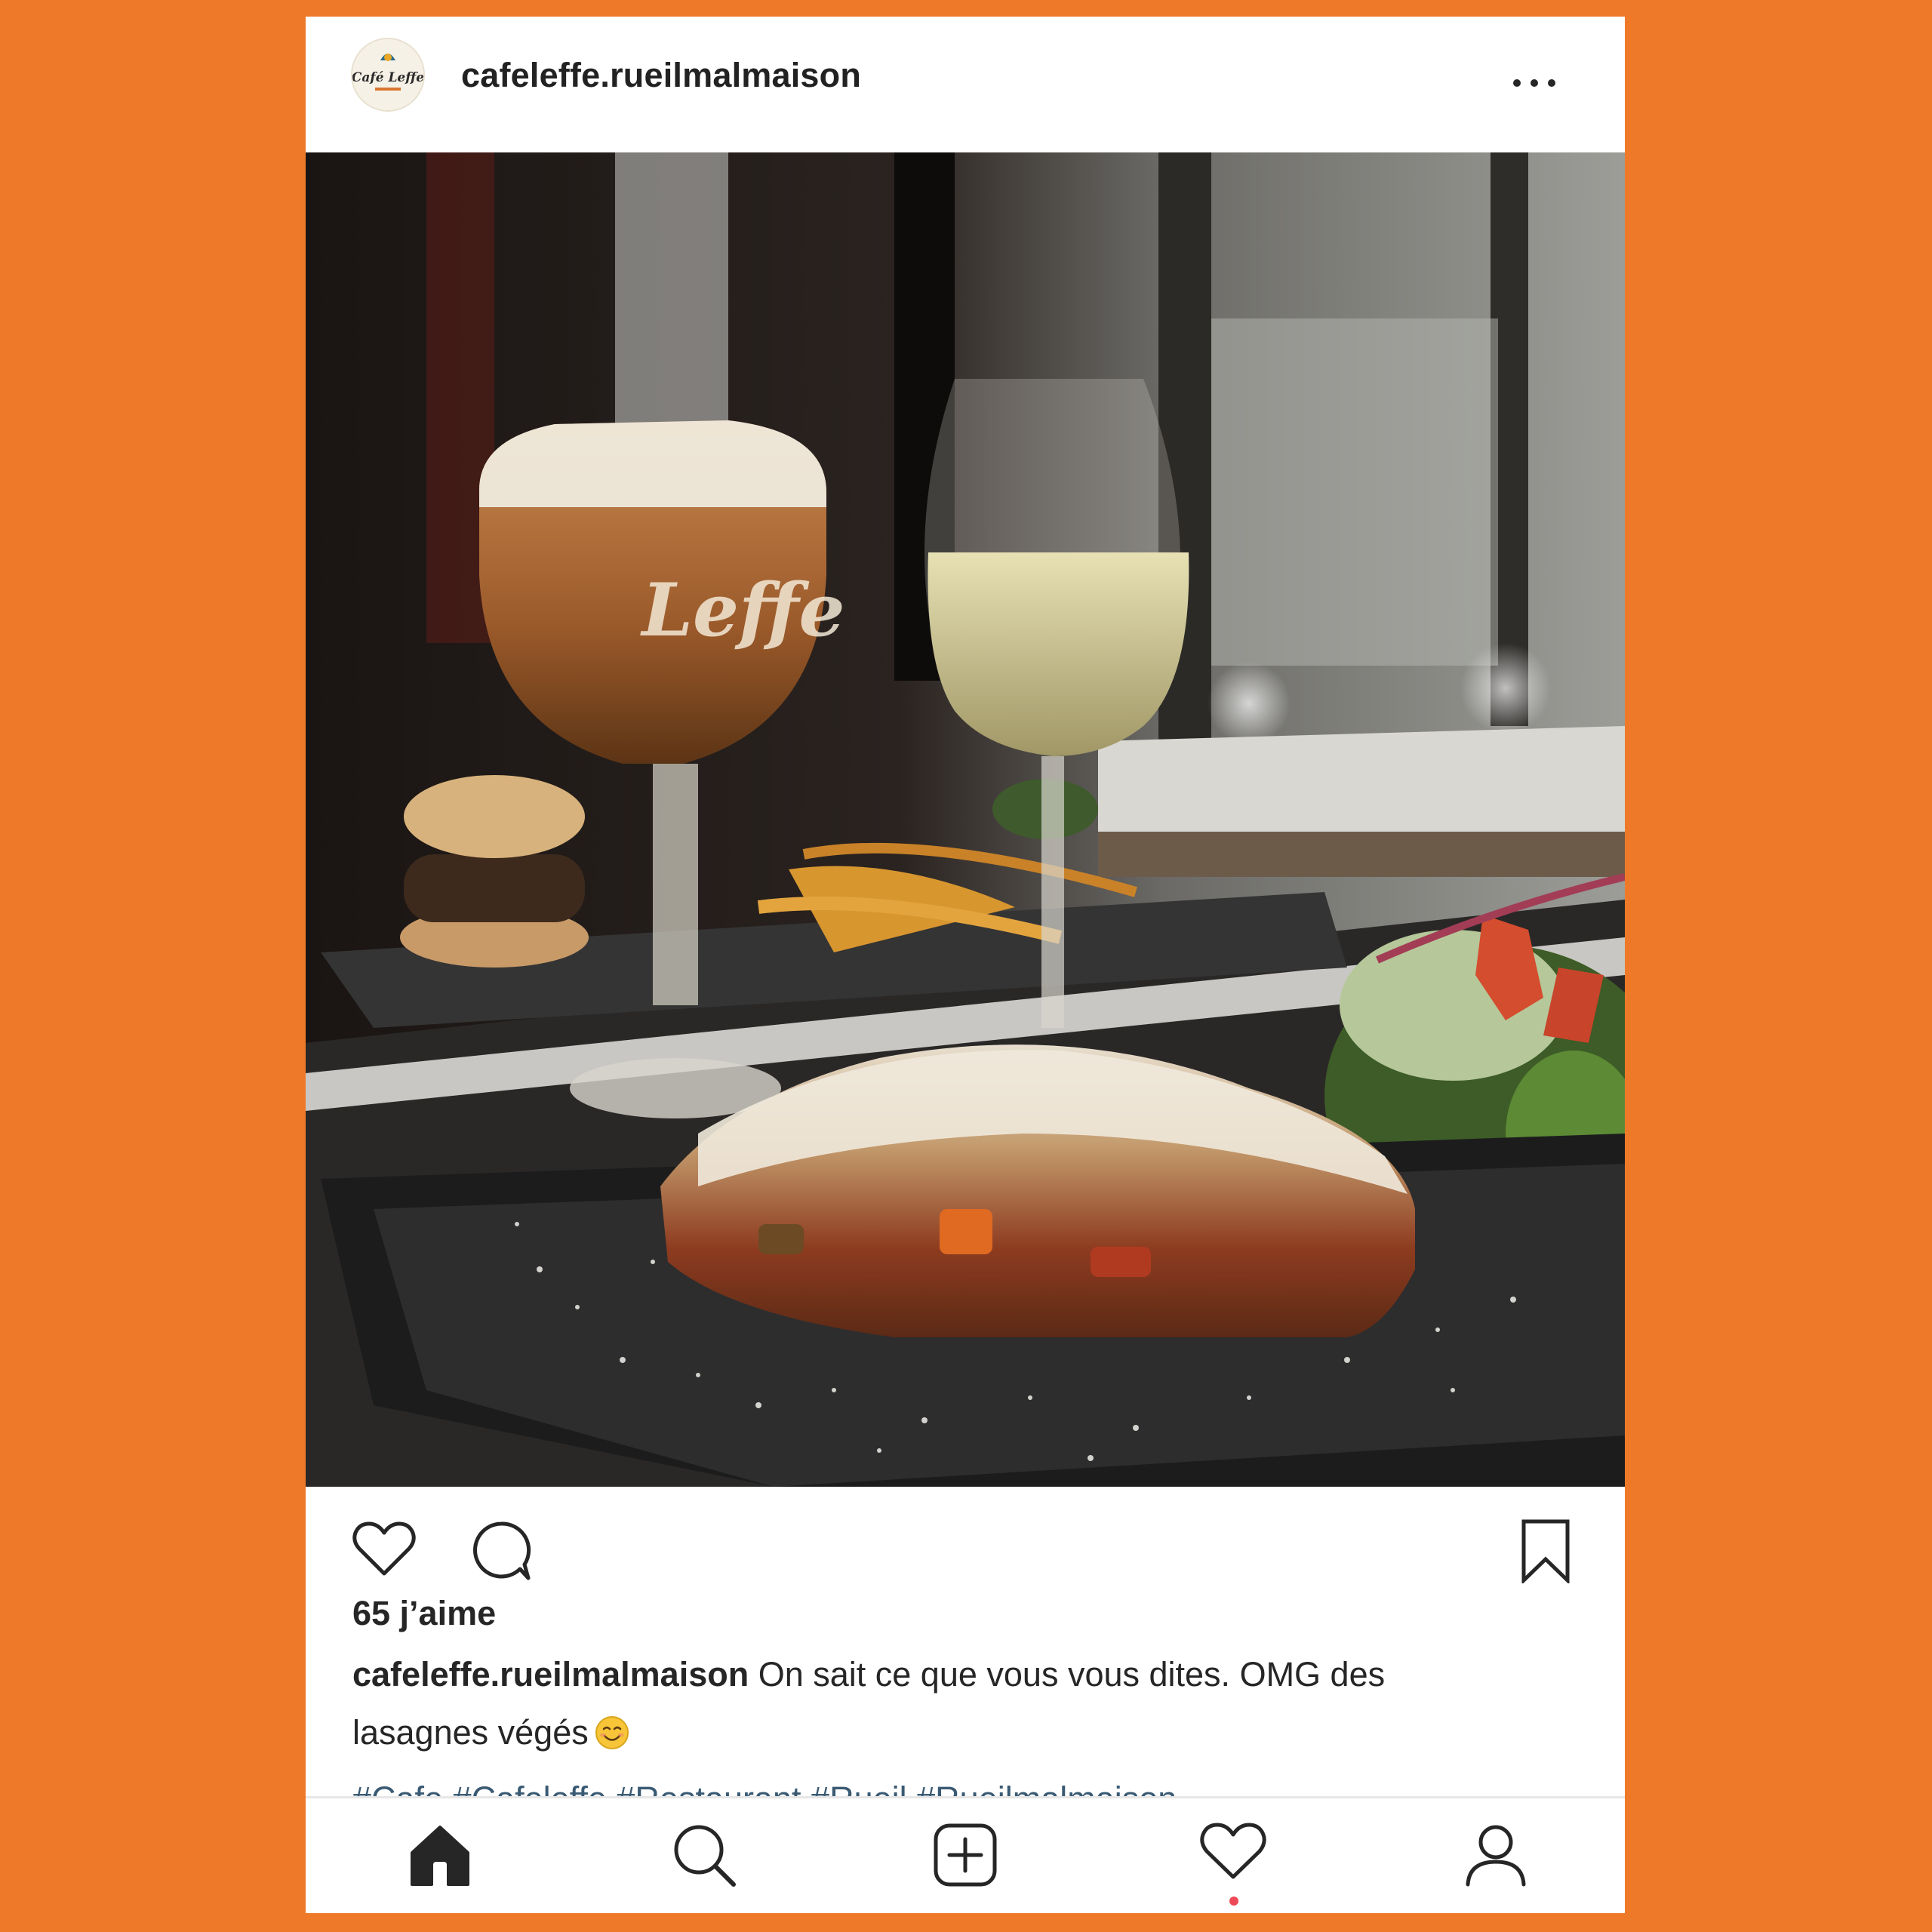 The width and height of the screenshot is (1932, 1932). Describe the element at coordinates (704, 1855) in the screenshot. I see `search-icon` at that location.